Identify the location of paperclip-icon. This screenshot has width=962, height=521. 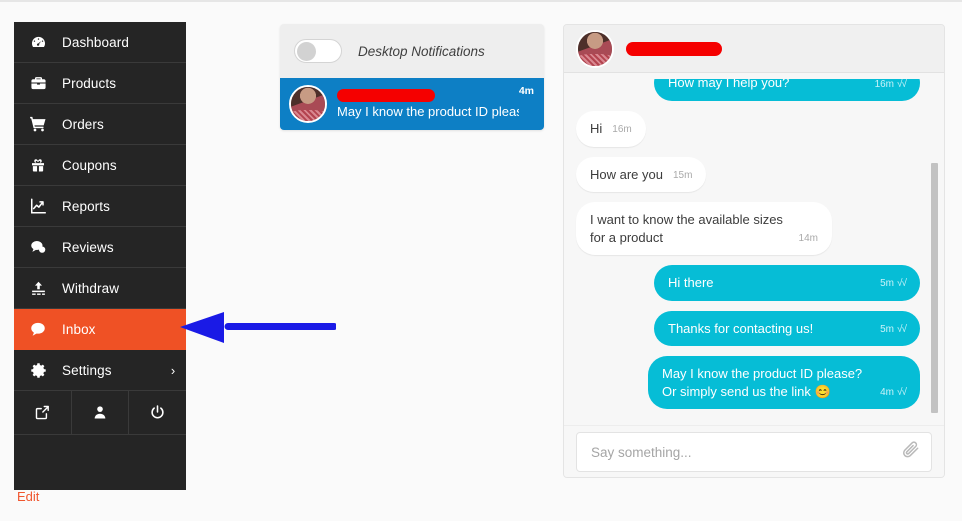
(911, 452).